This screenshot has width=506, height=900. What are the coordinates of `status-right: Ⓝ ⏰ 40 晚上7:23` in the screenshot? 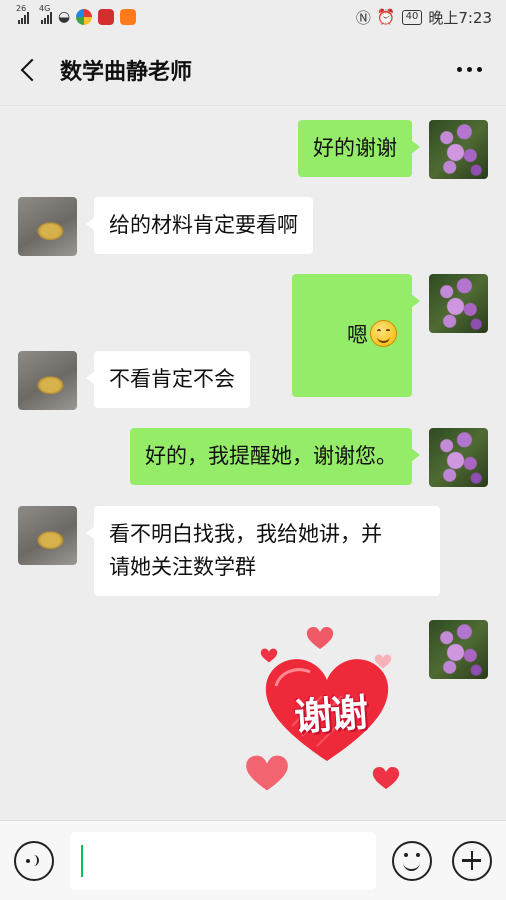 It's located at (424, 17).